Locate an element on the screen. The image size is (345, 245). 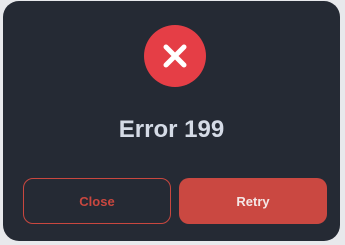
dialog-title: Error 199 is located at coordinates (171, 129).